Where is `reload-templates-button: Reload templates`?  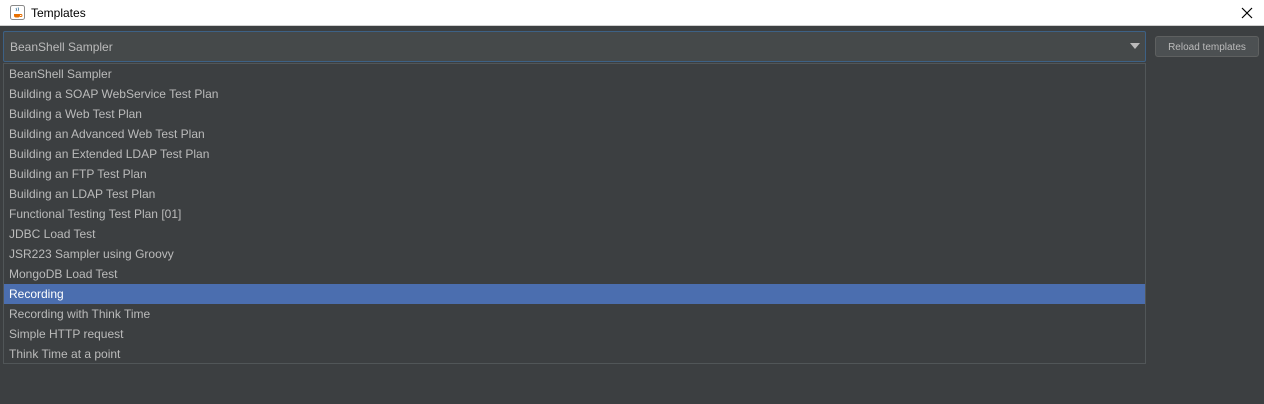
reload-templates-button: Reload templates is located at coordinates (1207, 46).